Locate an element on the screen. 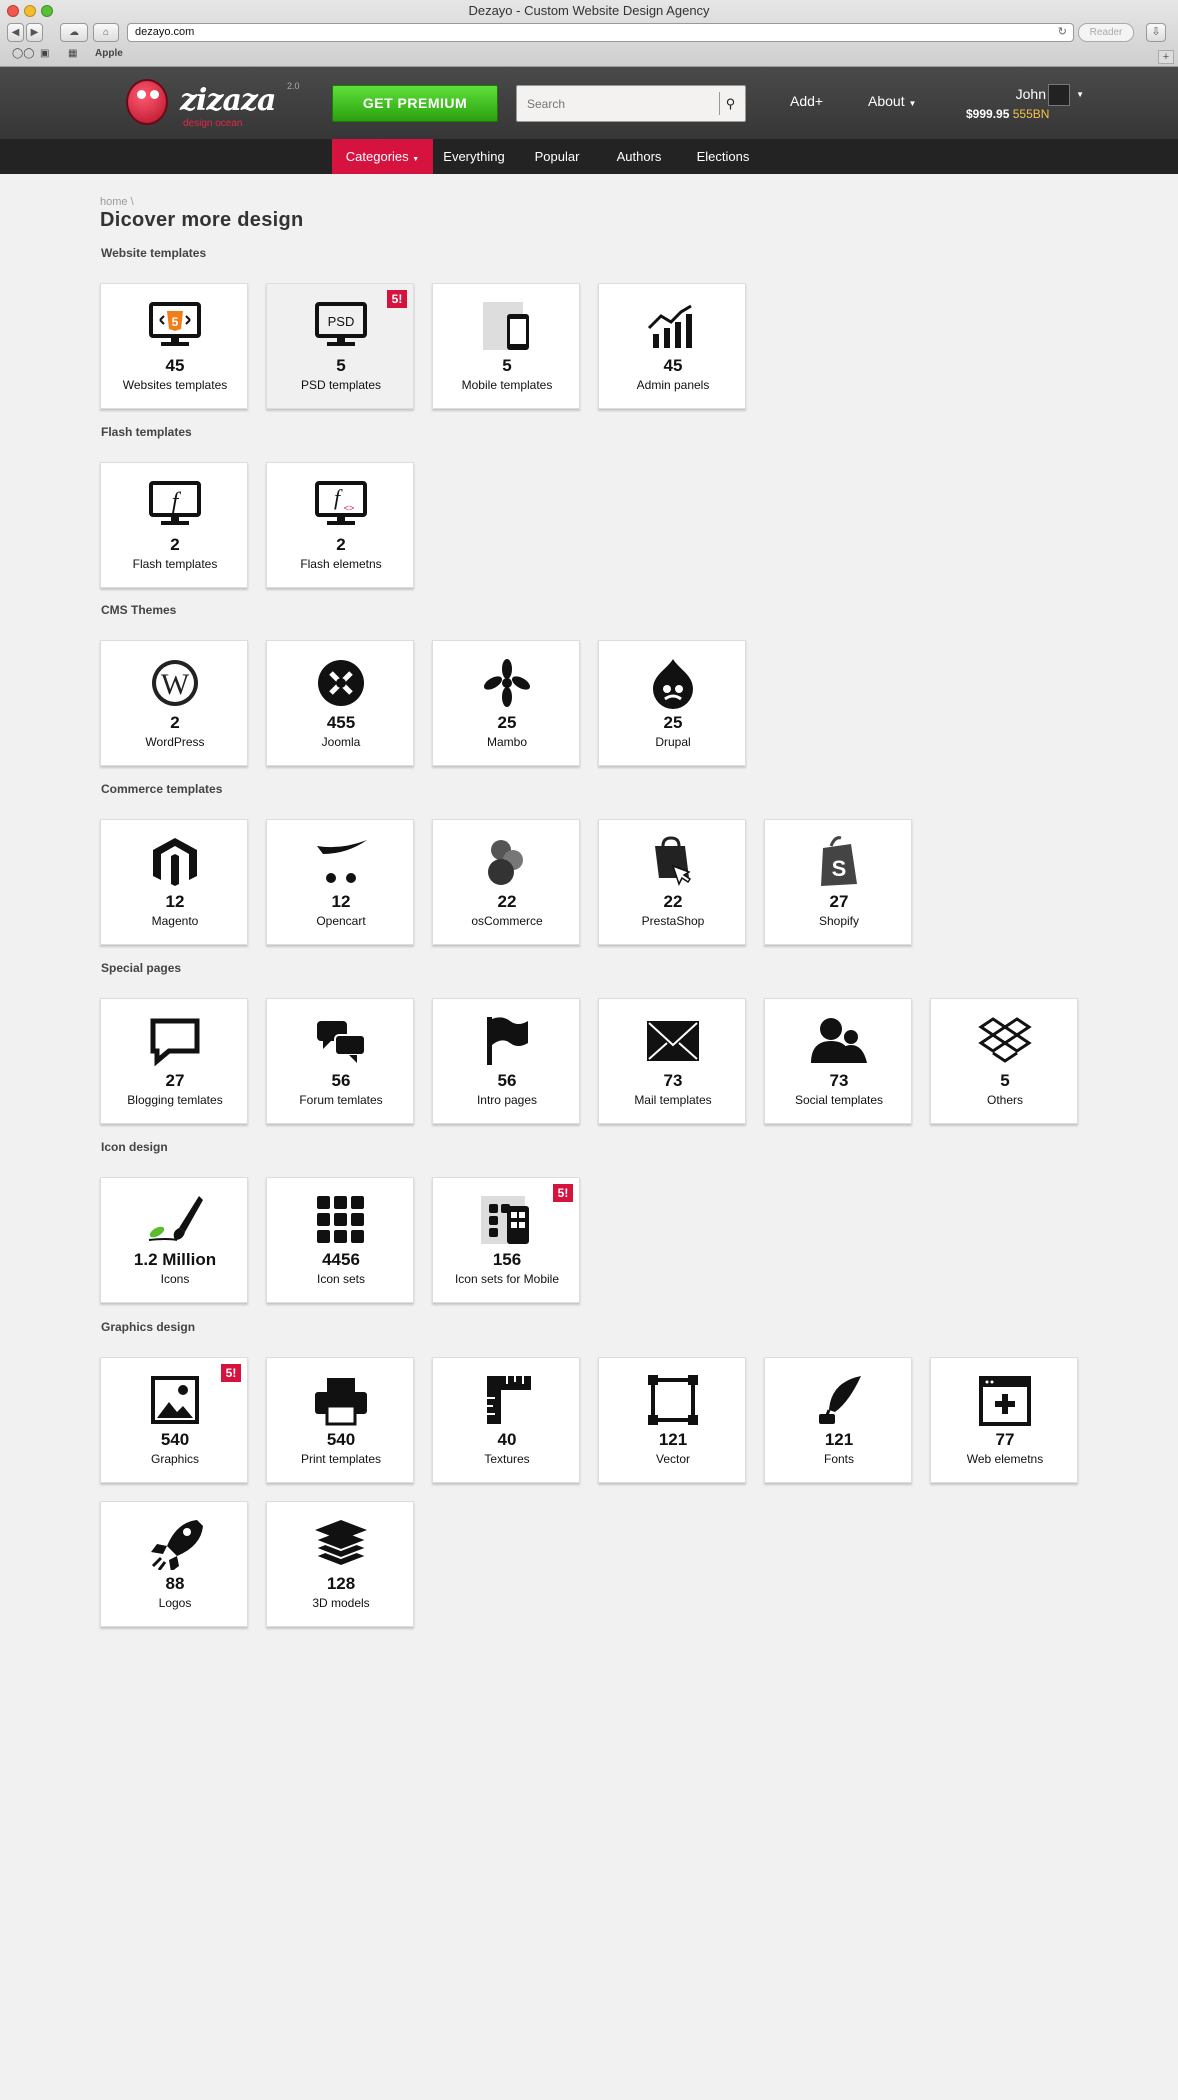  tile-label: Intro pages is located at coordinates (507, 1100).